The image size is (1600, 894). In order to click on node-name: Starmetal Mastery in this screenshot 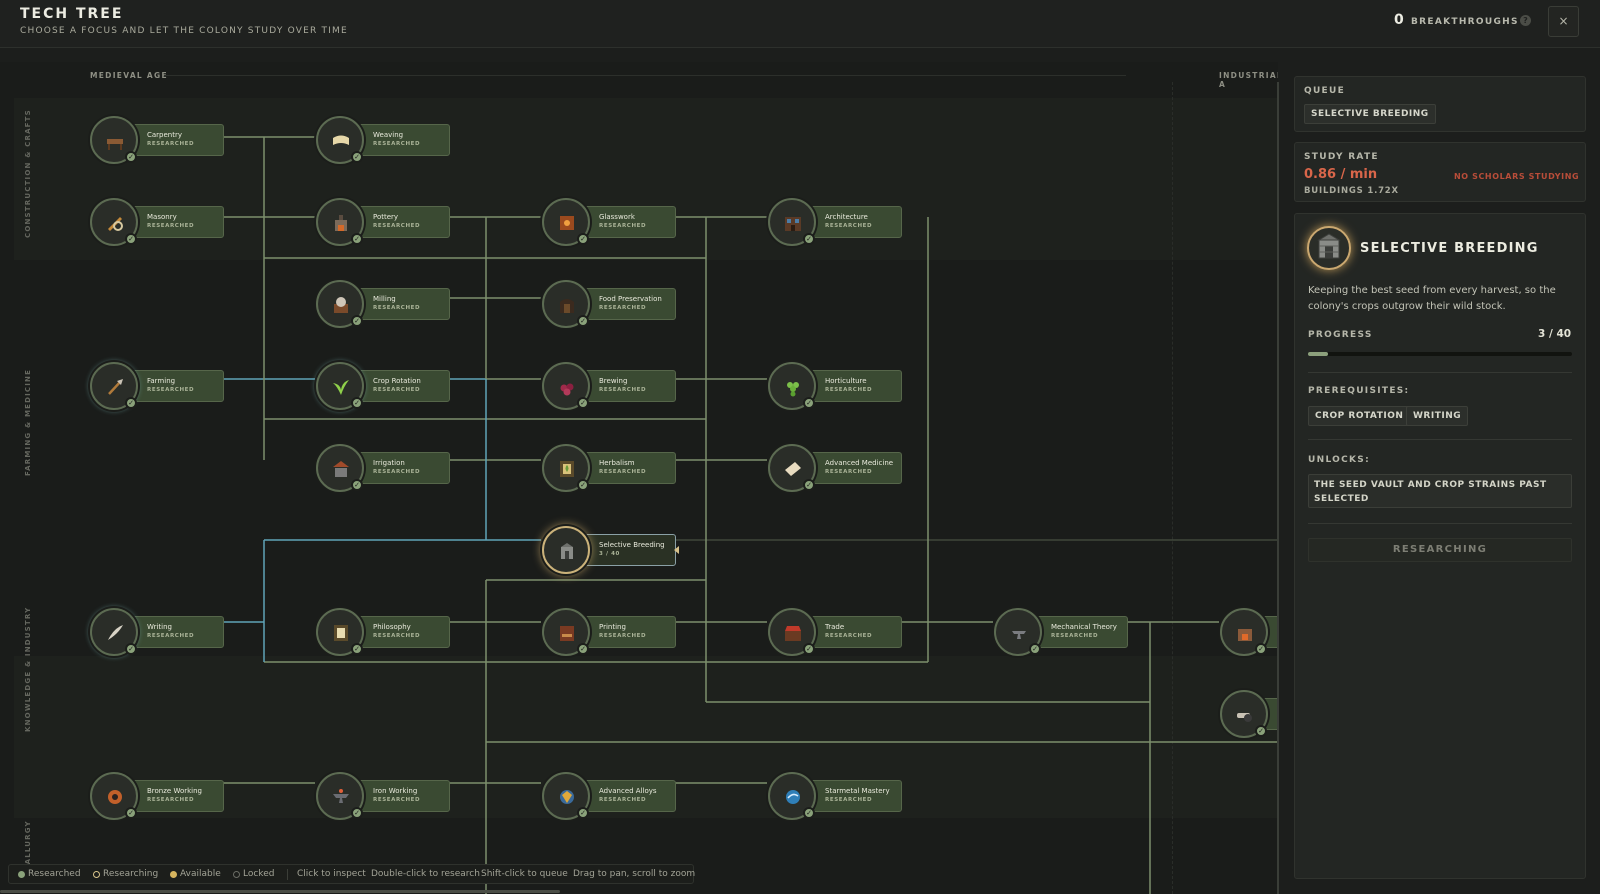, I will do `click(857, 791)`.